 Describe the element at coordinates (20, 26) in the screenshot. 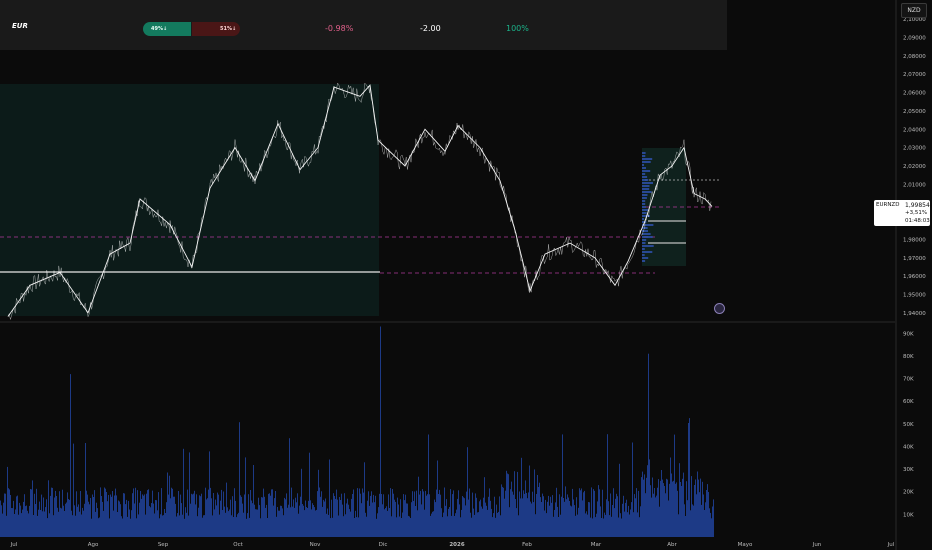

I see `header-symbol: EUR` at that location.